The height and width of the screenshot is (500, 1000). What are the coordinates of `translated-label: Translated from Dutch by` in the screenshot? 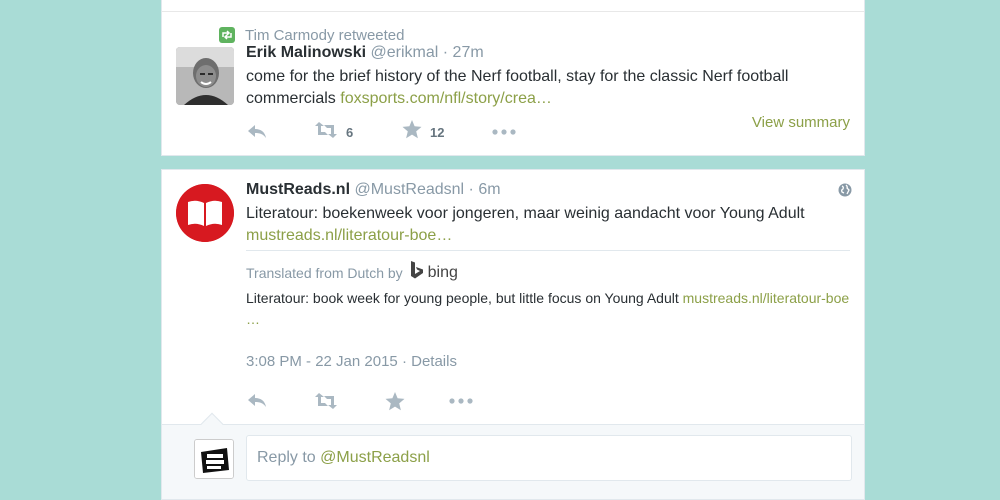 It's located at (324, 272).